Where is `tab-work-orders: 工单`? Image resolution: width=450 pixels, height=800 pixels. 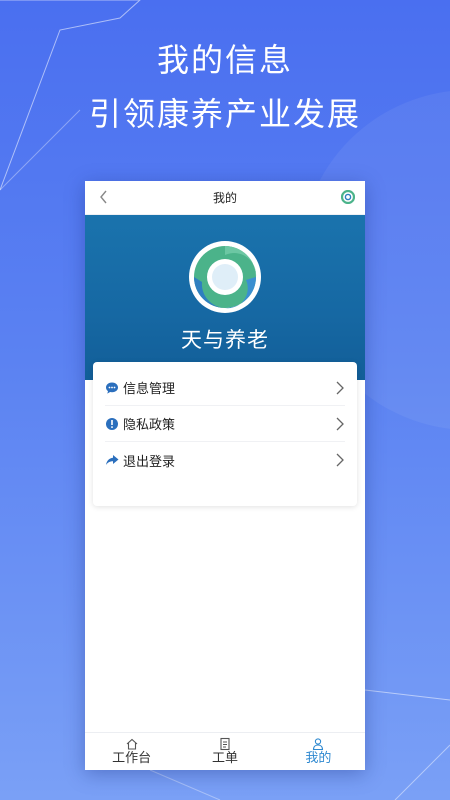 tab-work-orders: 工单 is located at coordinates (224, 751).